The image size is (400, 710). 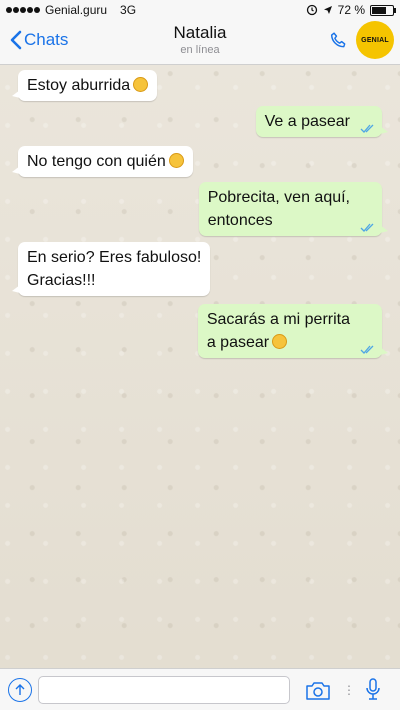 What do you see at coordinates (200, 42) in the screenshot?
I see `conversation-header: Chats Natalia en línea GENIAL` at bounding box center [200, 42].